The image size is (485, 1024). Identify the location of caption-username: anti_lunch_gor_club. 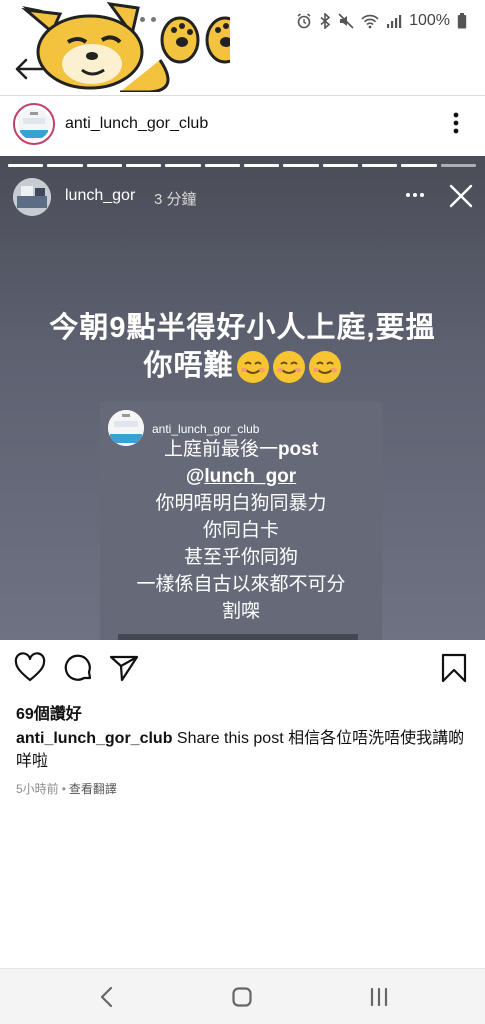
(94, 738).